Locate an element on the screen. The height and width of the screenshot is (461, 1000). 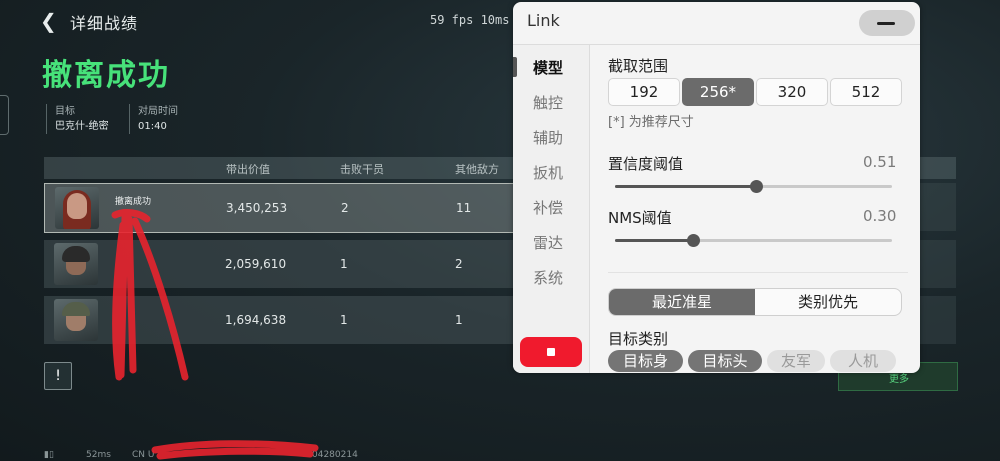
chip-friendly: 友军 is located at coordinates (796, 361).